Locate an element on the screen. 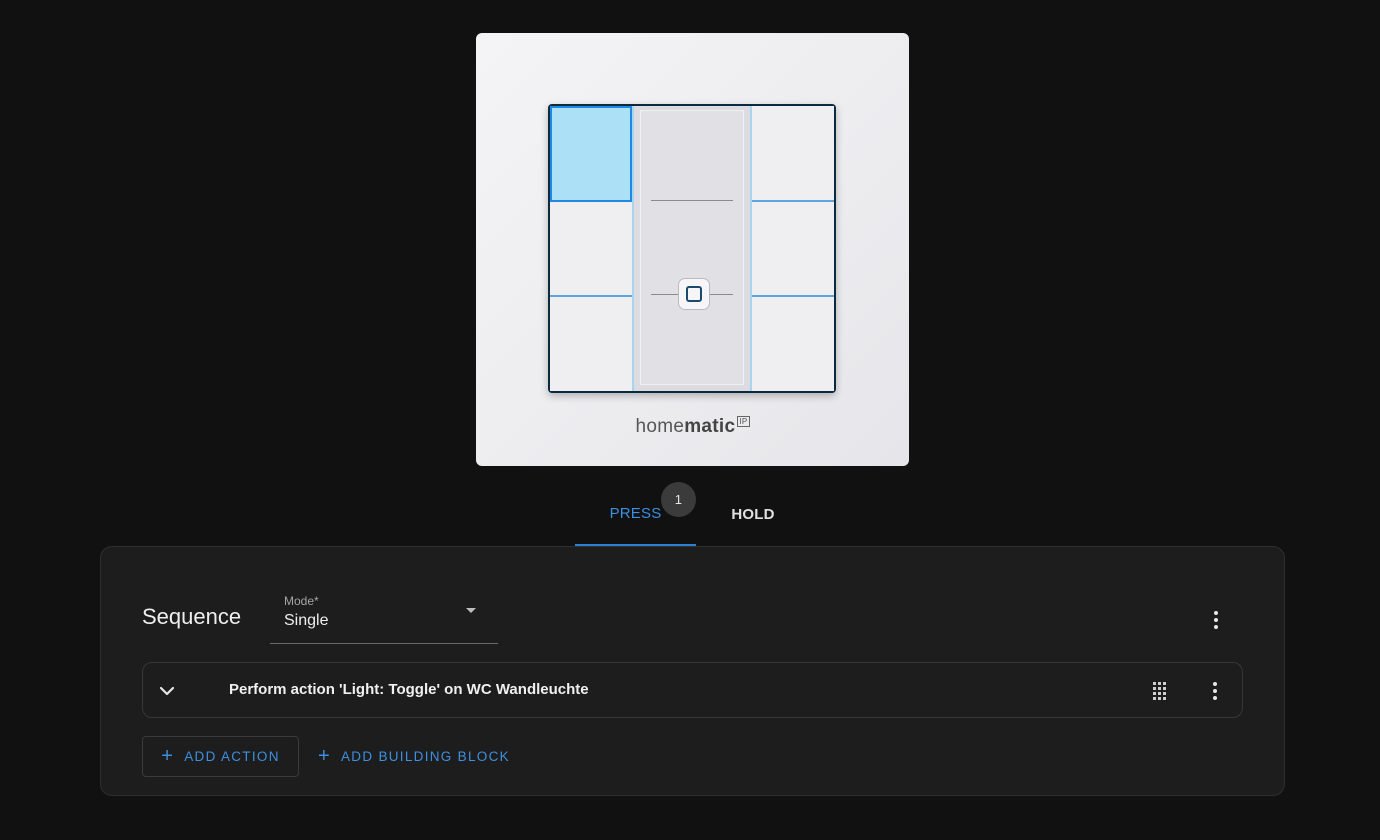  mode-label: Mode* is located at coordinates (301, 601).